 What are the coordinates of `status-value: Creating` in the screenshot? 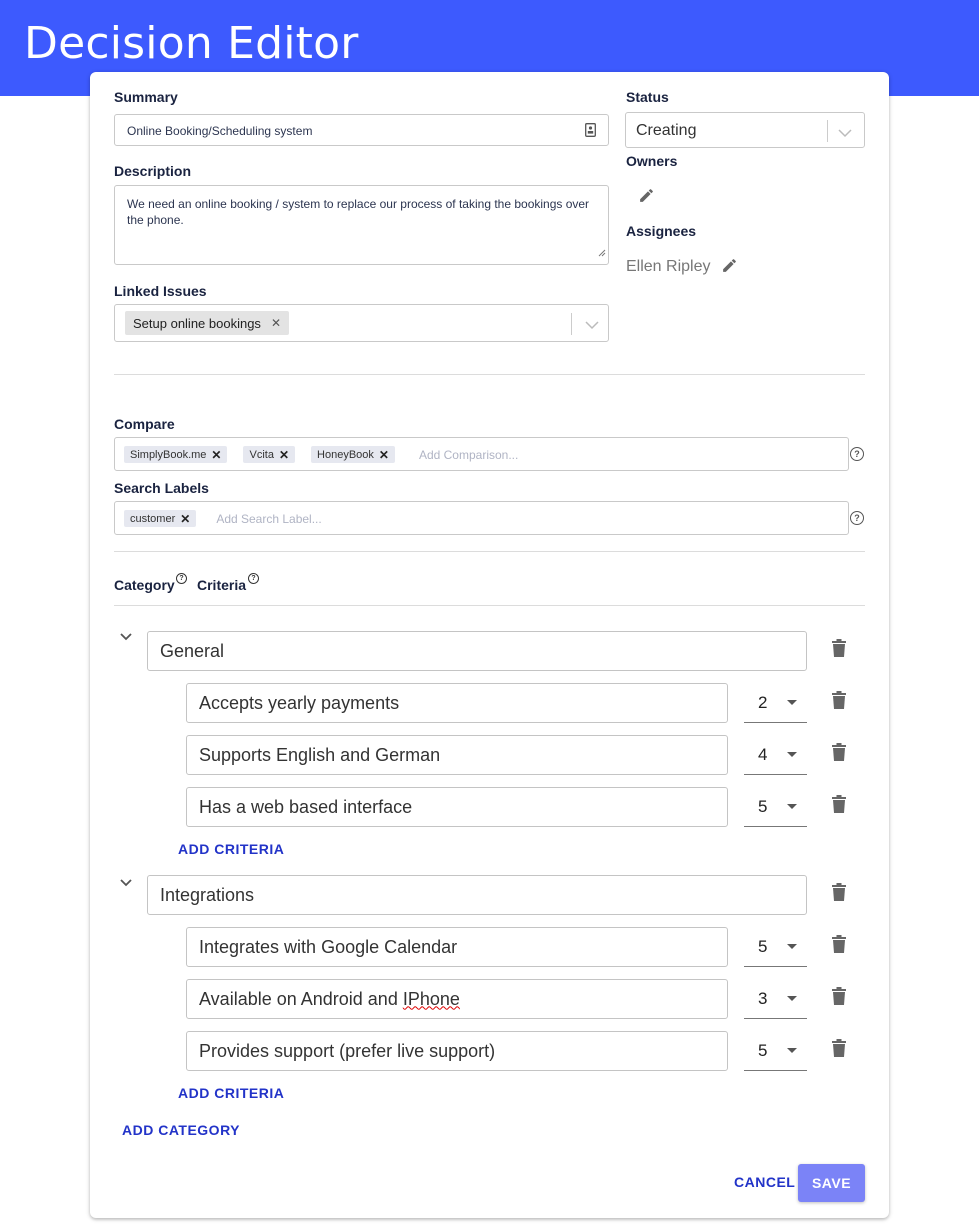 It's located at (666, 130).